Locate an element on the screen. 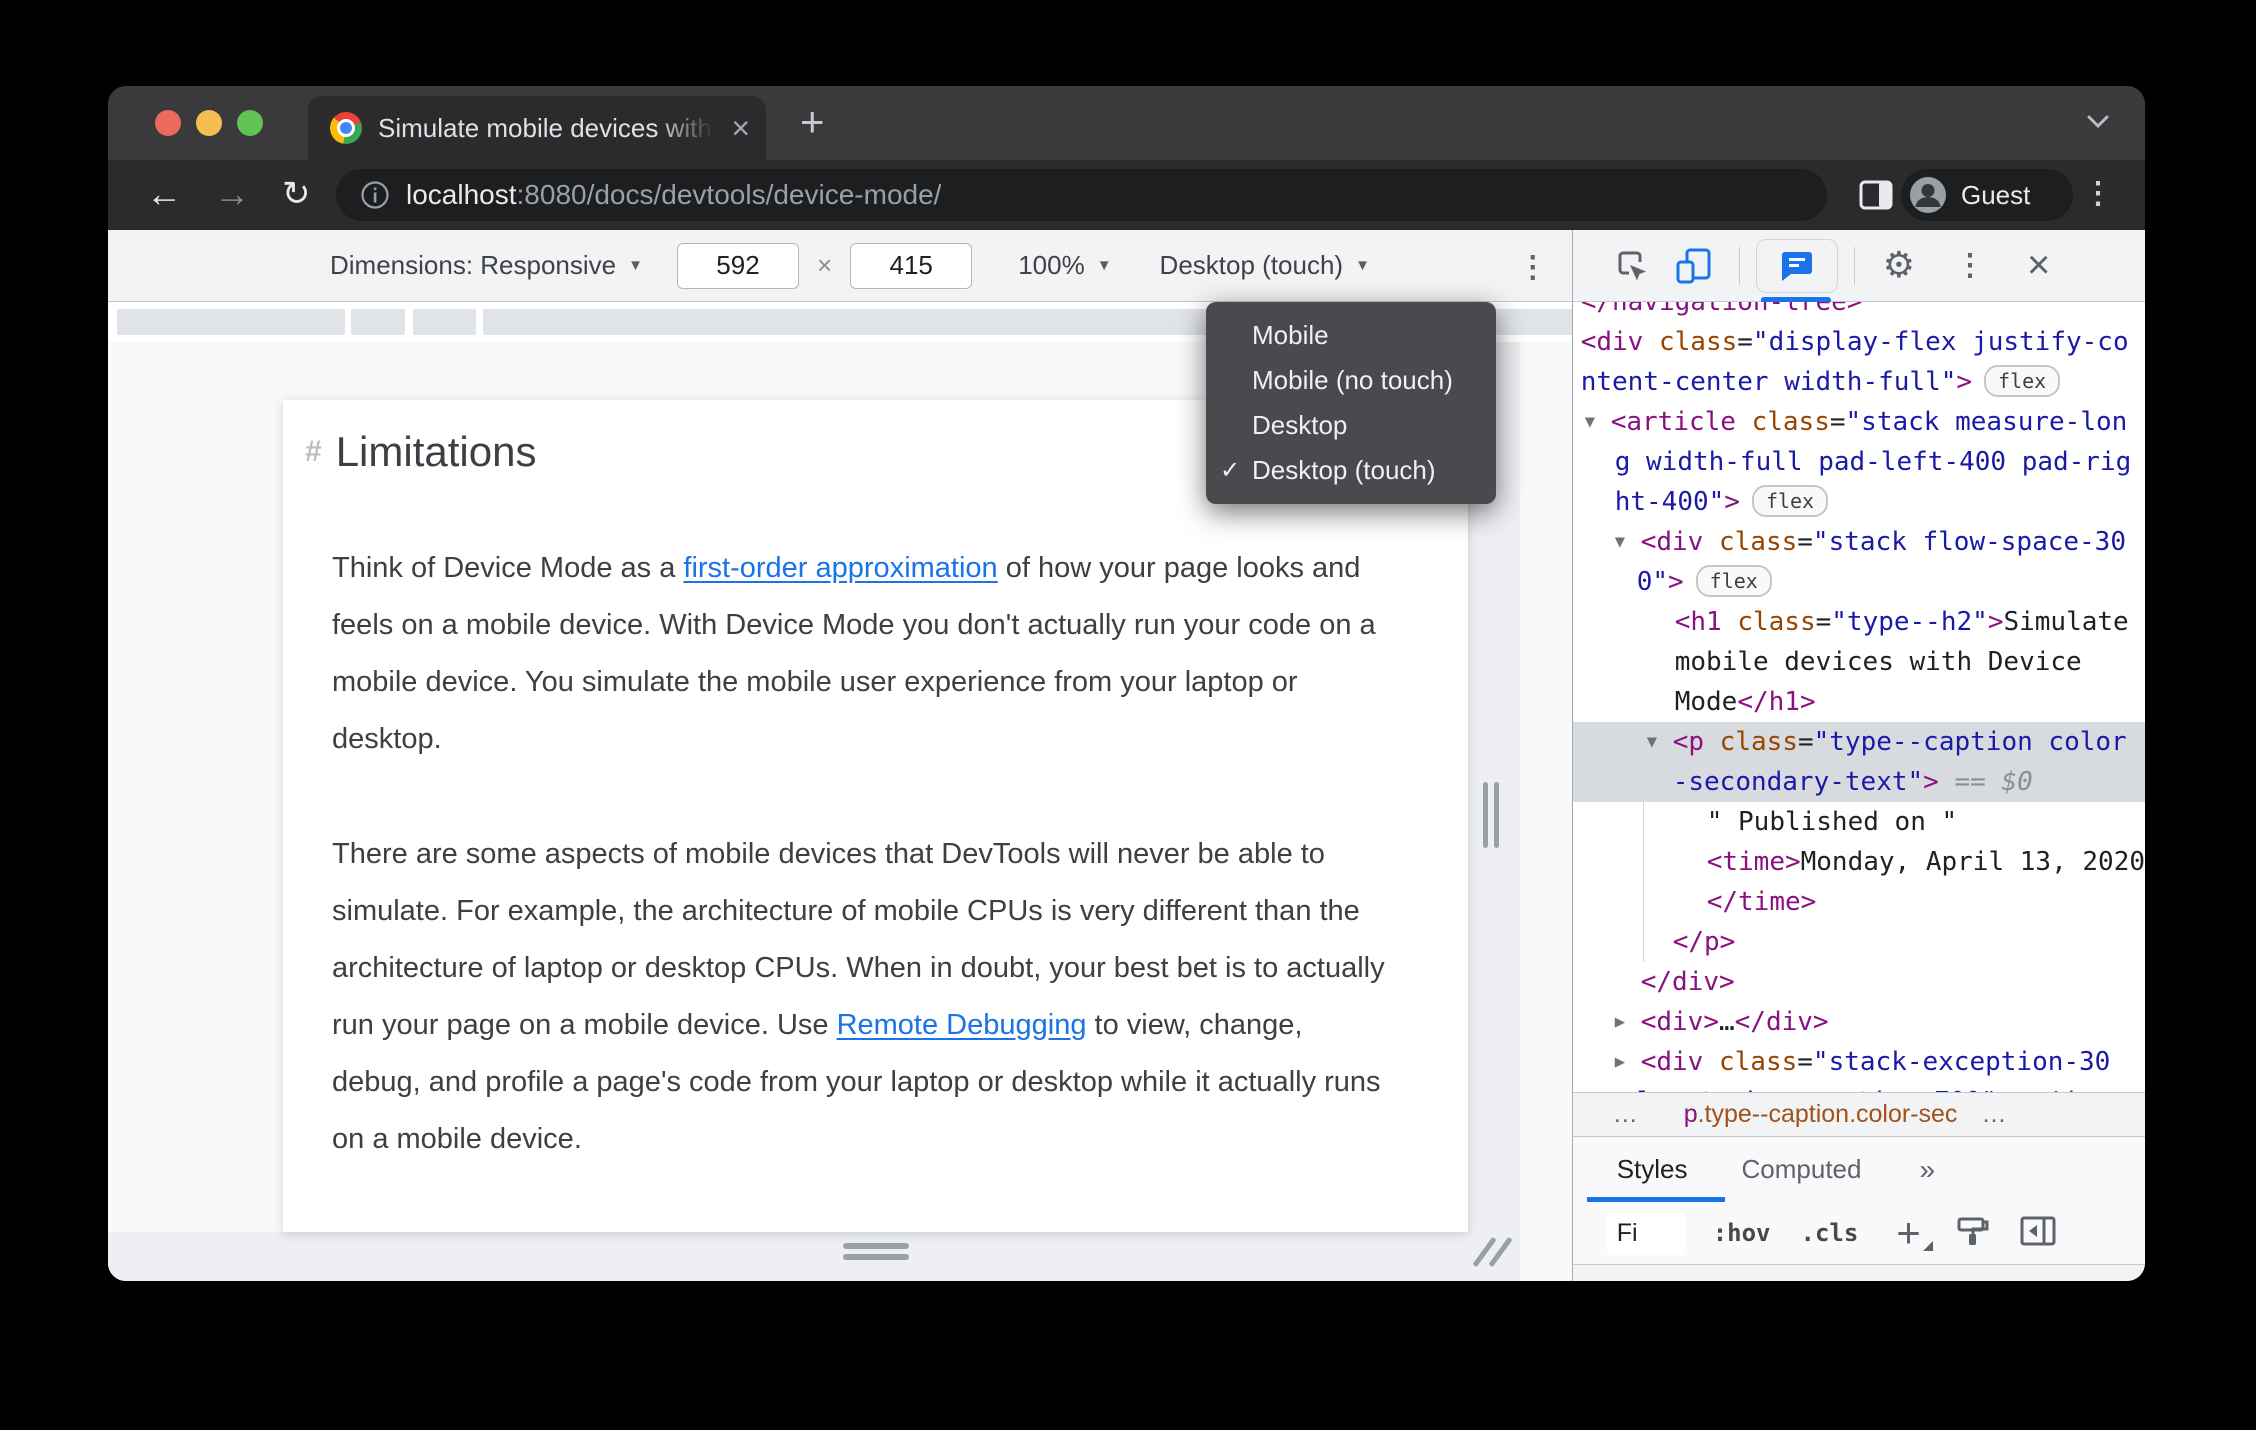 Image resolution: width=2256 pixels, height=1430 pixels. code-token: "type--h2" is located at coordinates (1909, 622).